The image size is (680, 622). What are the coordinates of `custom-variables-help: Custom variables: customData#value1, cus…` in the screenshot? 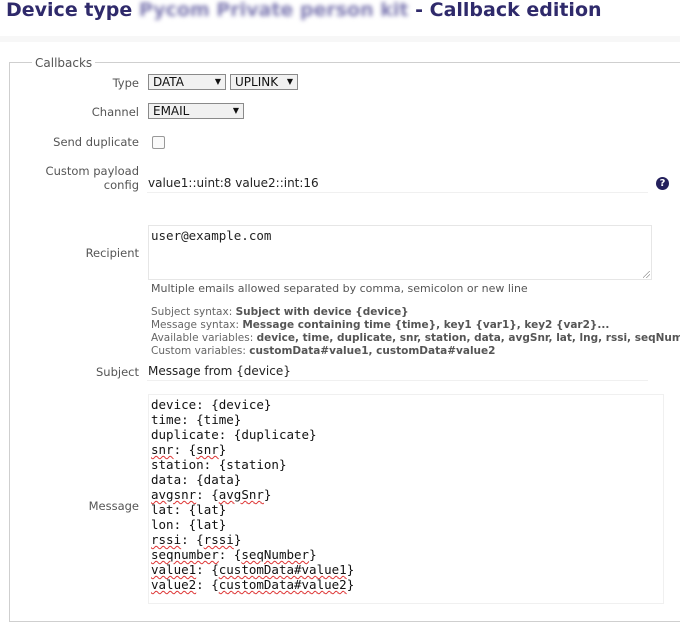 It's located at (323, 351).